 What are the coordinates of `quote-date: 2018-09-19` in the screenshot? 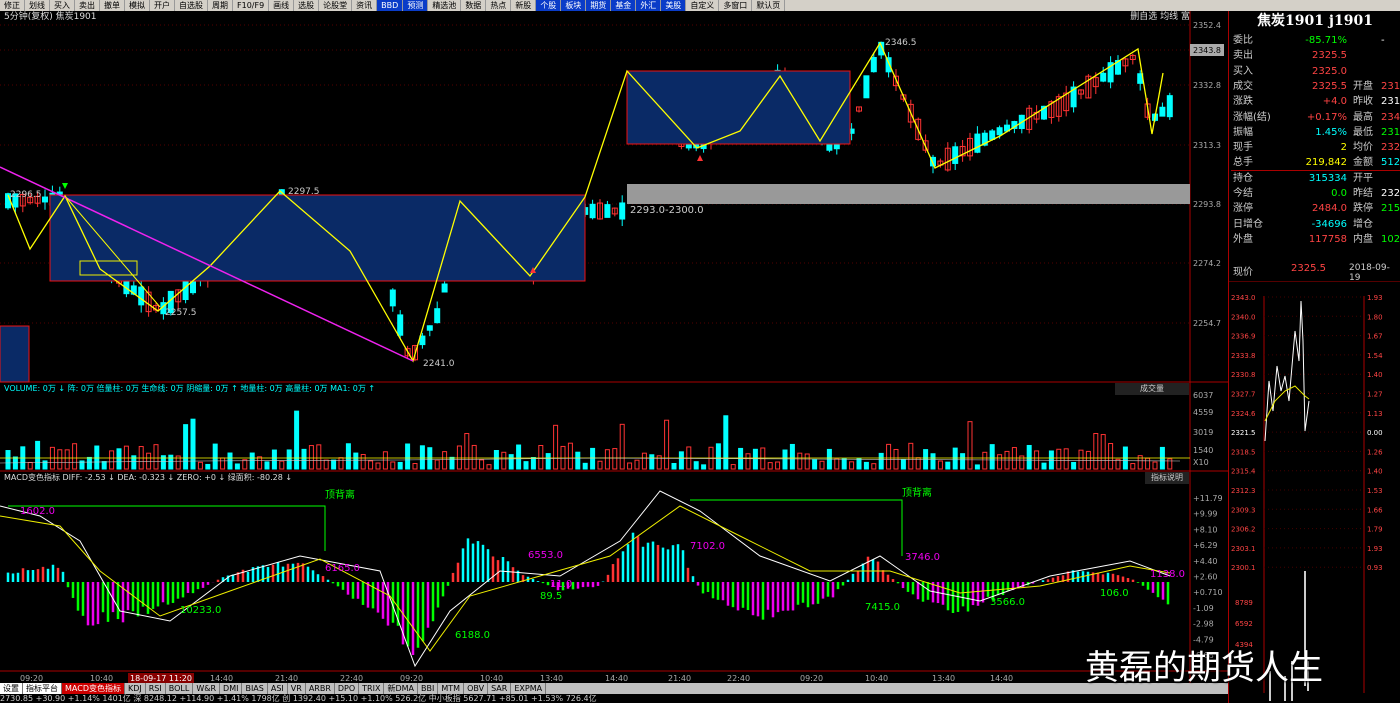 It's located at (1369, 273).